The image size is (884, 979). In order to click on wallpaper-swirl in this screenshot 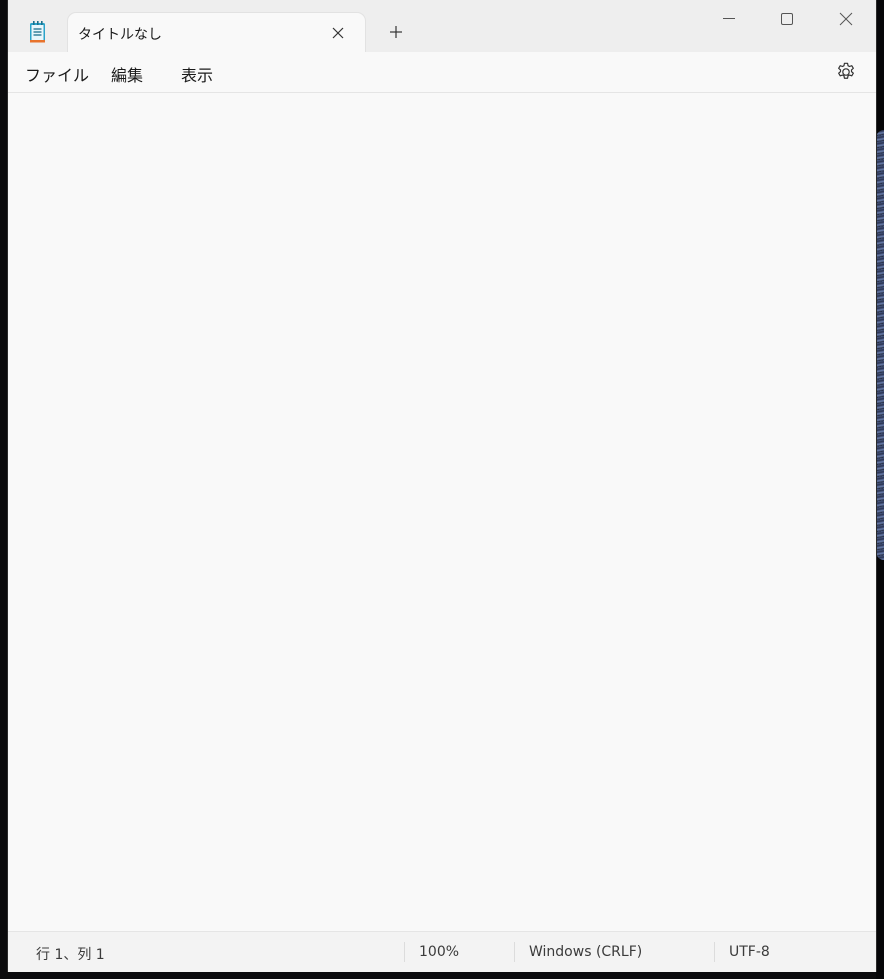, I will do `click(880, 345)`.